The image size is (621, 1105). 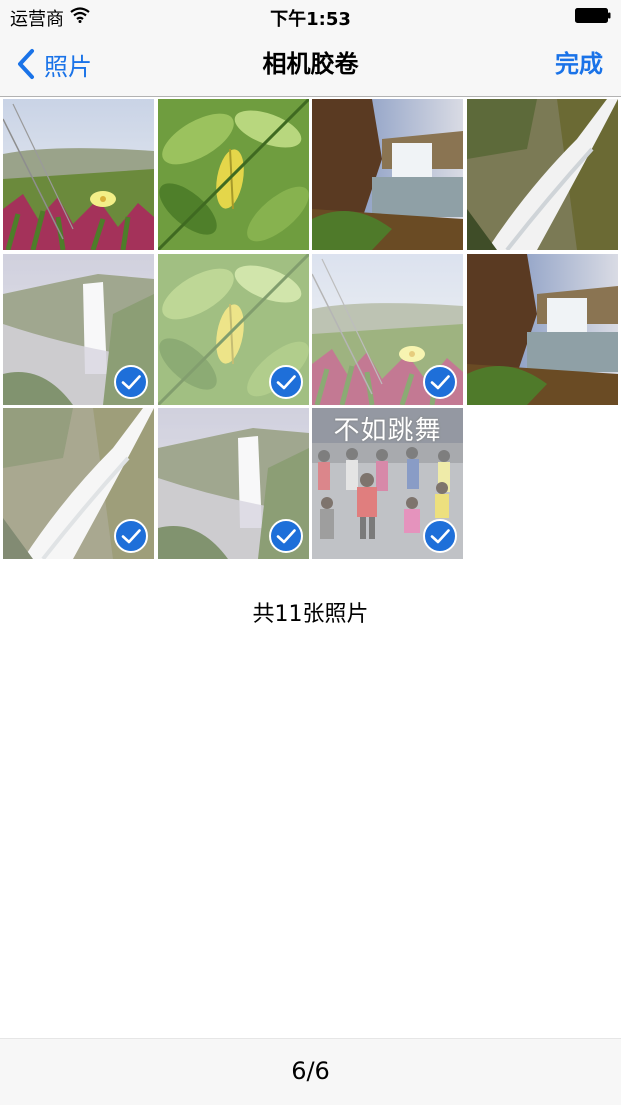 I want to click on photo-thumbnail: 不如跳舞, so click(x=387, y=483).